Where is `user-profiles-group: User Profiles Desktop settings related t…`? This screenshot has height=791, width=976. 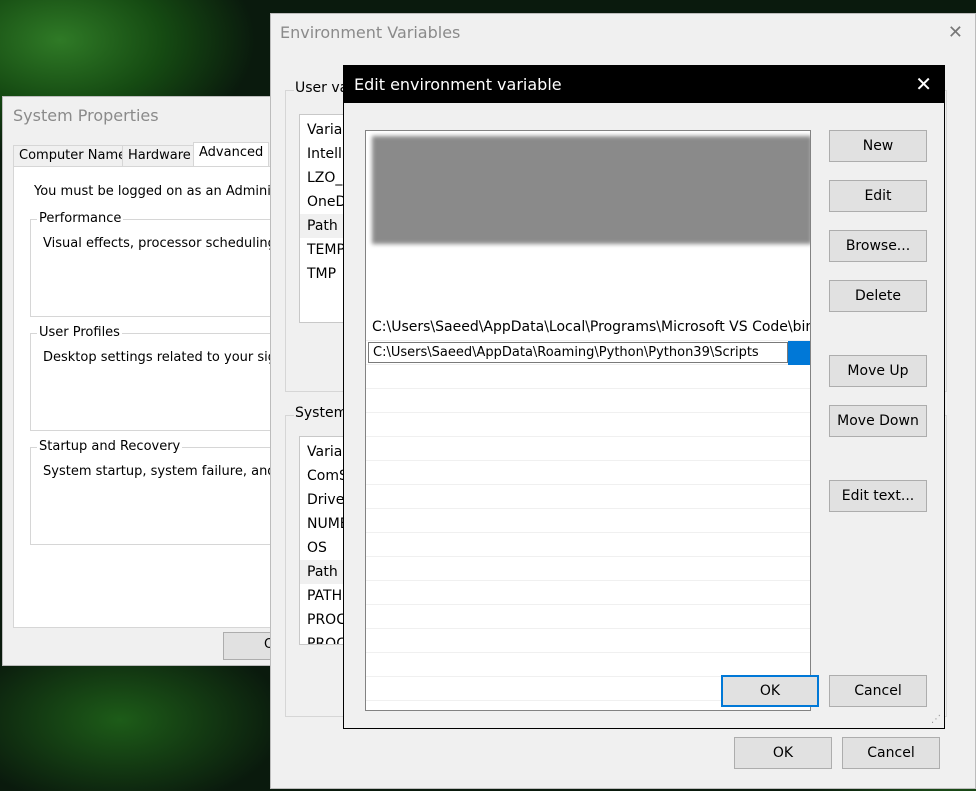
user-profiles-group: User Profiles Desktop settings related t… is located at coordinates (161, 378).